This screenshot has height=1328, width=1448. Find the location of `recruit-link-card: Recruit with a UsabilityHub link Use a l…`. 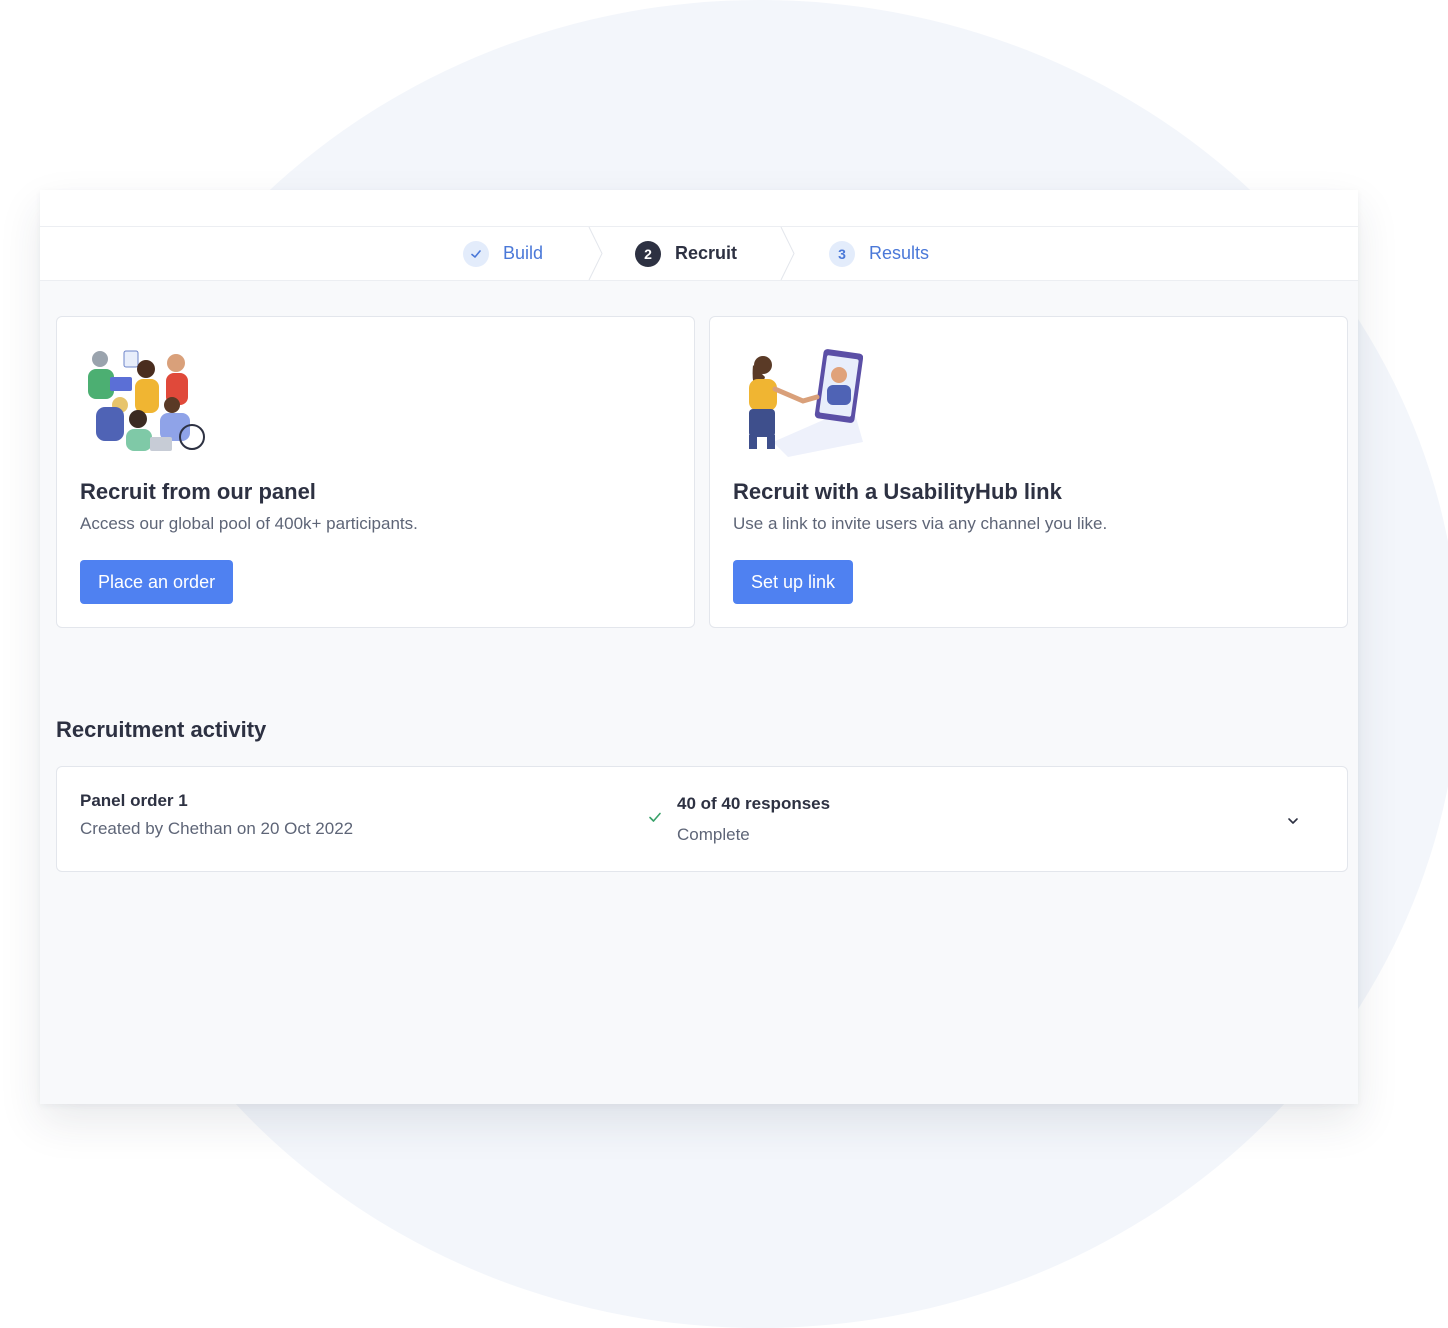

recruit-link-card: Recruit with a UsabilityHub link Use a l… is located at coordinates (1028, 472).